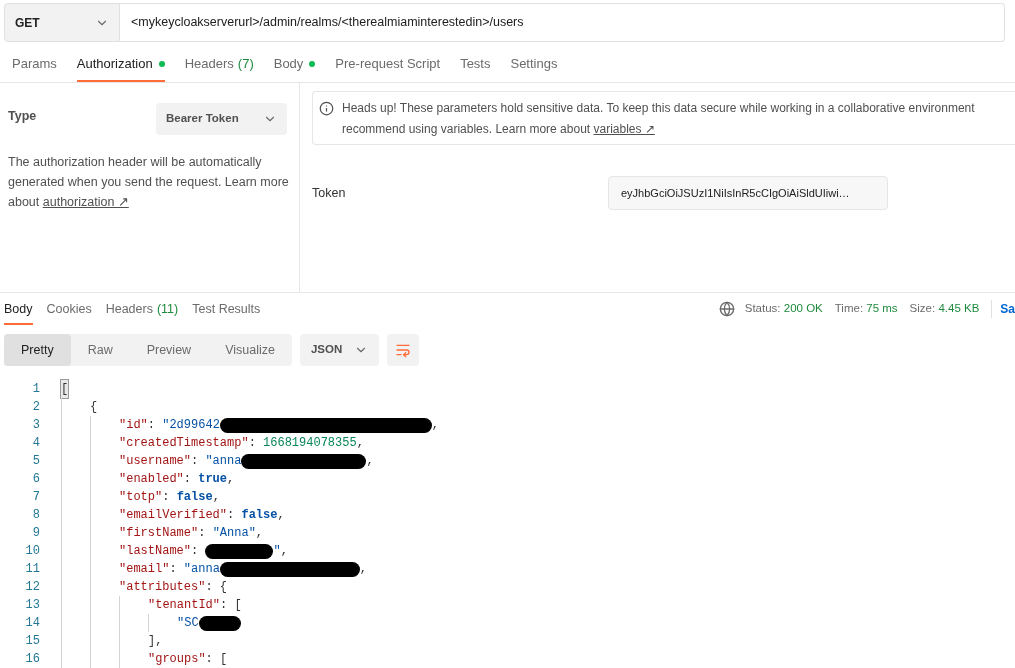 This screenshot has width=1015, height=668. What do you see at coordinates (120, 63) in the screenshot?
I see `tab: Authorization` at bounding box center [120, 63].